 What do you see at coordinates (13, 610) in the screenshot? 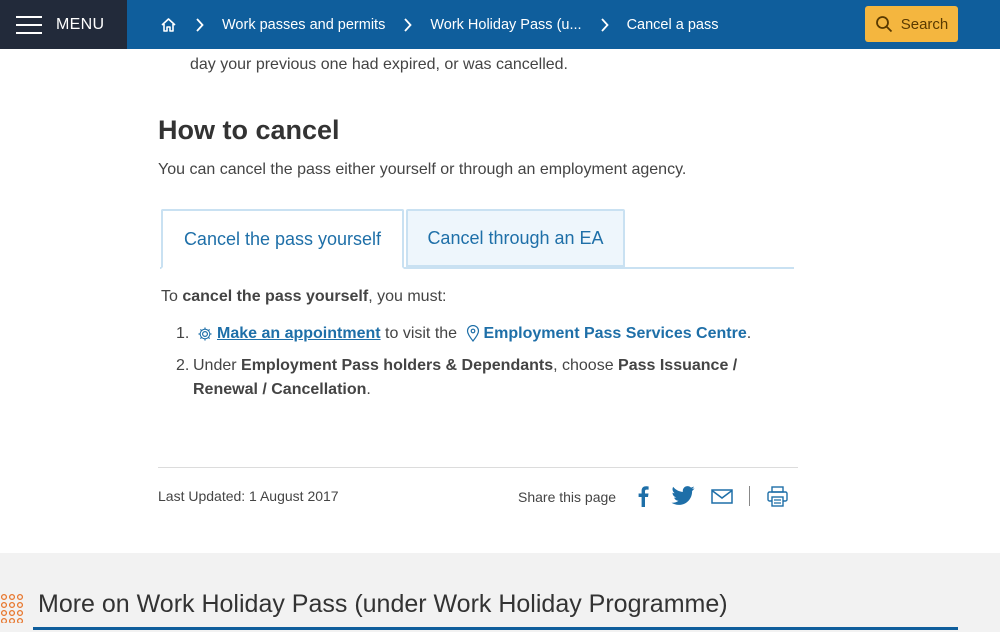
I see `dots-grid-icon` at bounding box center [13, 610].